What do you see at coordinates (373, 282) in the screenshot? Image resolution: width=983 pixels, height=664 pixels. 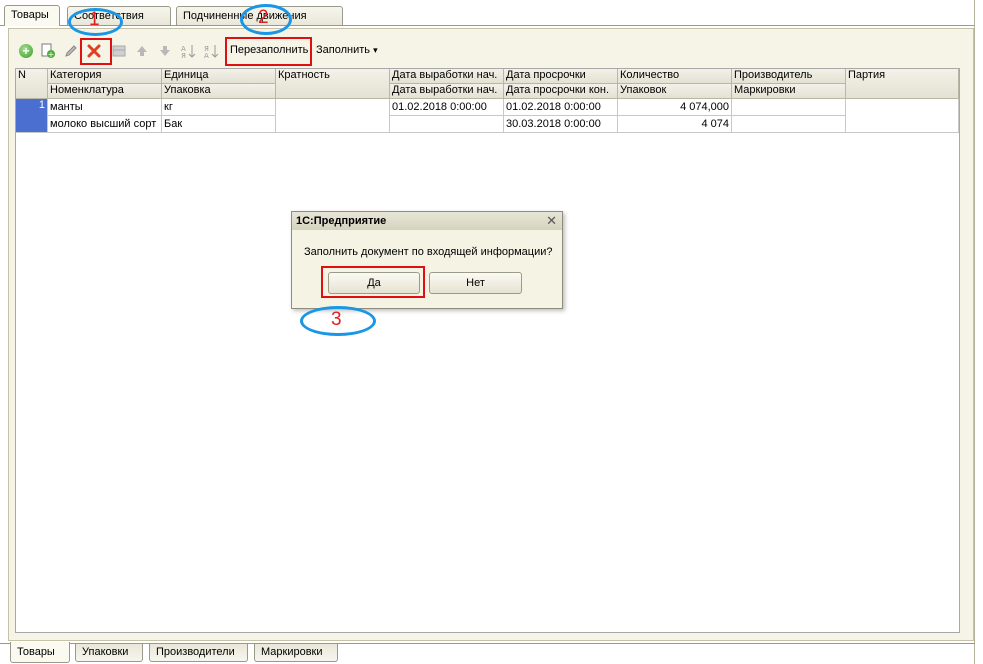 I see `annotation-box-yes` at bounding box center [373, 282].